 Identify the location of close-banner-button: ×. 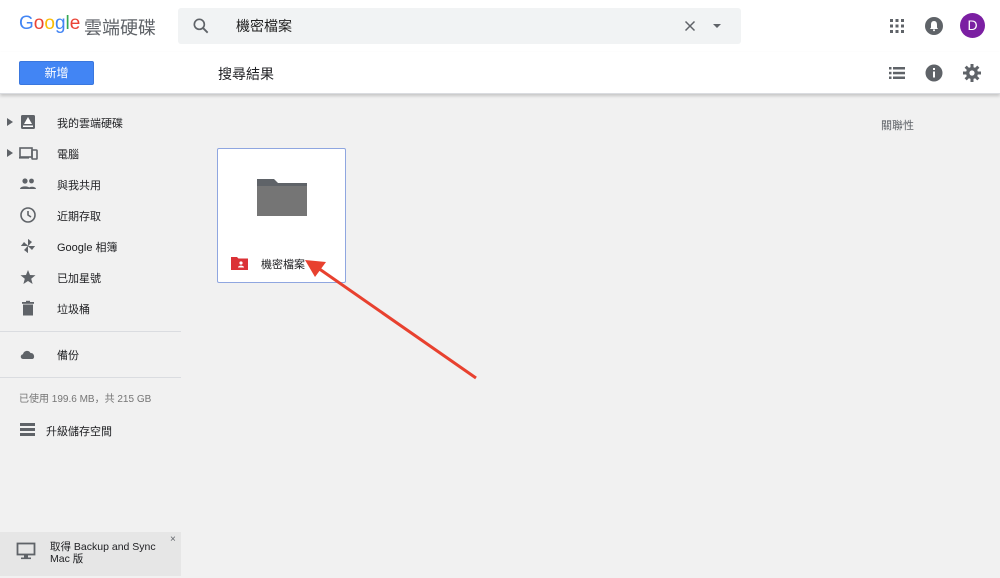
(173, 539).